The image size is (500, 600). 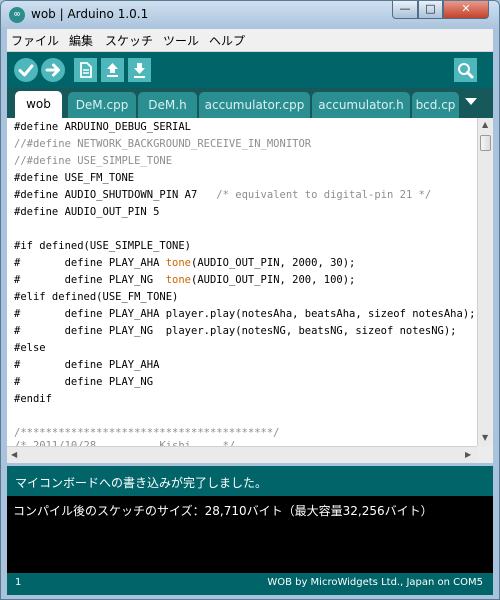 I want to click on save-icon, so click(x=139, y=70).